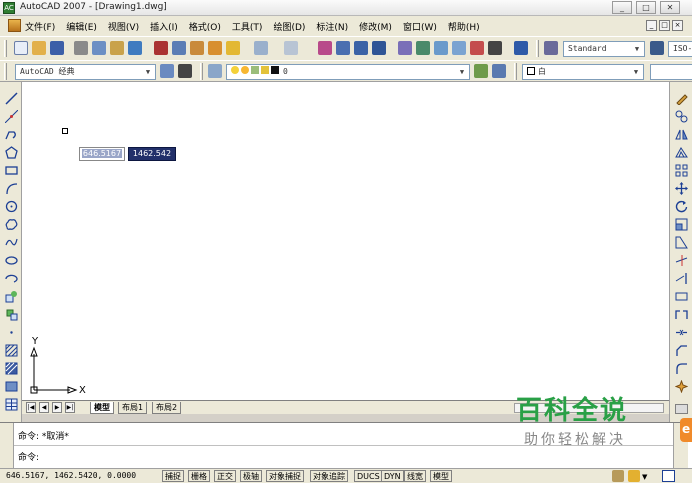 This screenshot has height=483, width=692. What do you see at coordinates (285, 476) in the screenshot?
I see `osnap-toggle: 对象捕捉` at bounding box center [285, 476].